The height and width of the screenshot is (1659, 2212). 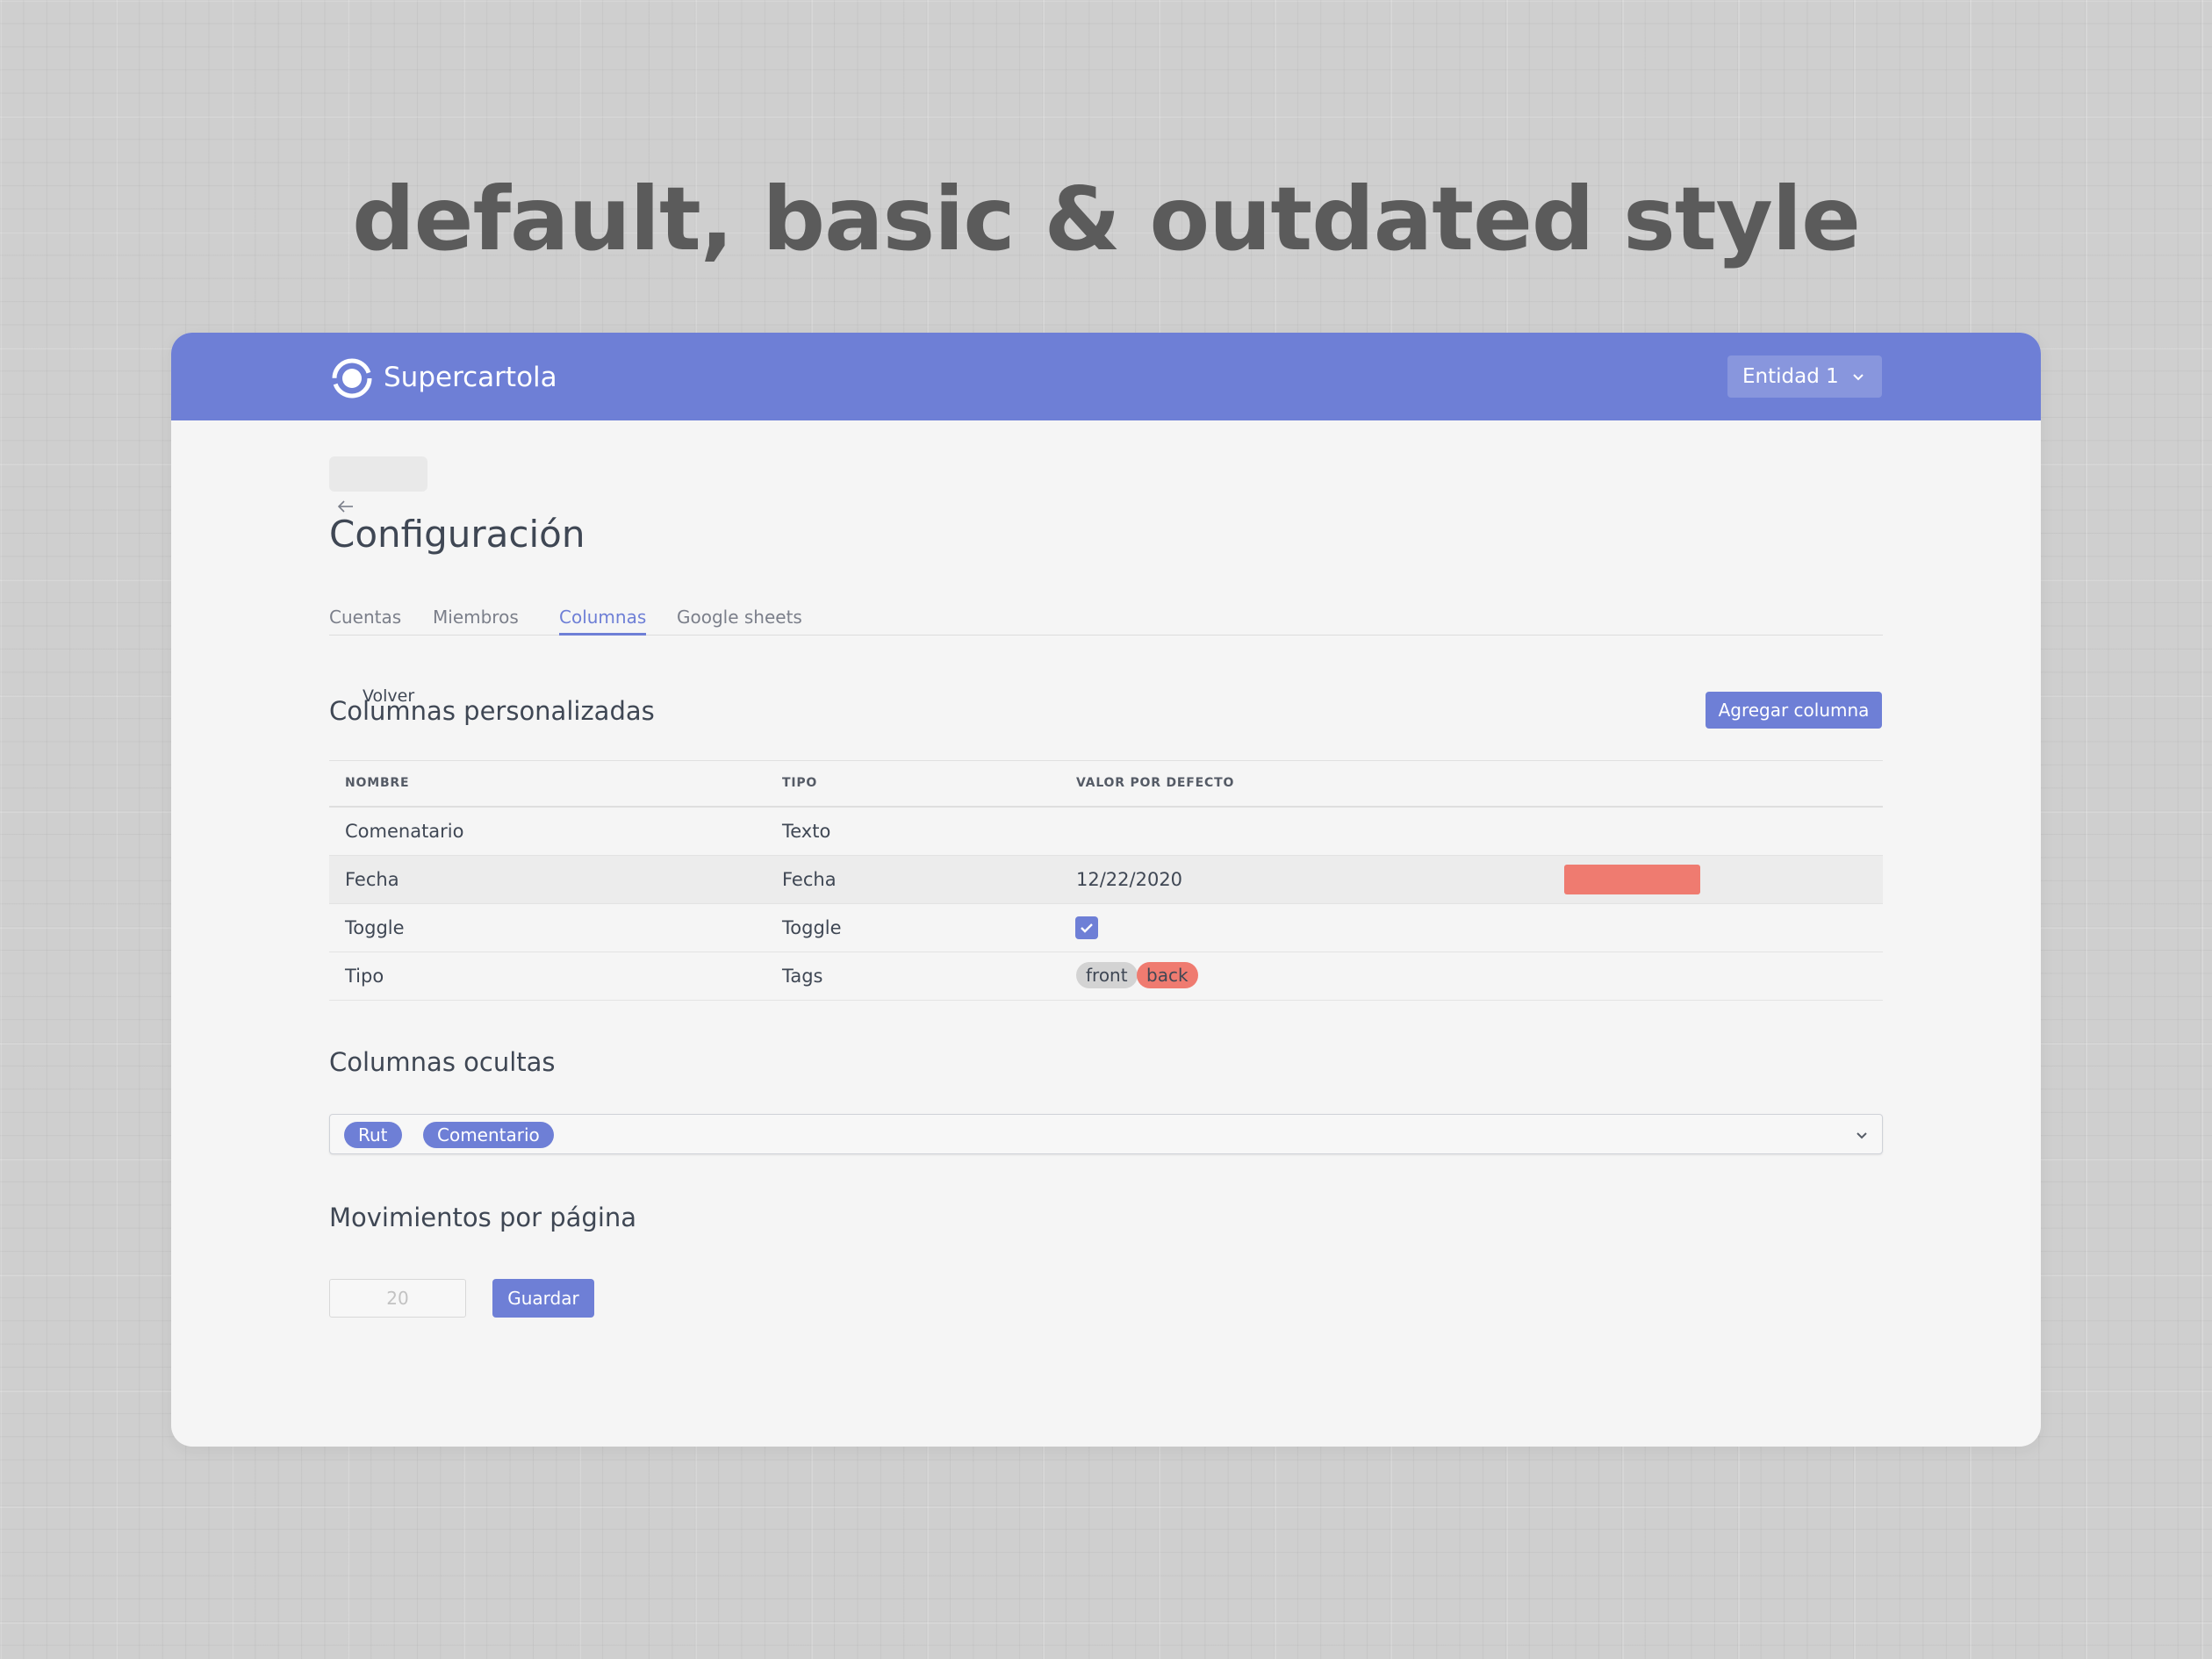 What do you see at coordinates (1106, 219) in the screenshot?
I see `promo-heading: default, basic & outdated style` at bounding box center [1106, 219].